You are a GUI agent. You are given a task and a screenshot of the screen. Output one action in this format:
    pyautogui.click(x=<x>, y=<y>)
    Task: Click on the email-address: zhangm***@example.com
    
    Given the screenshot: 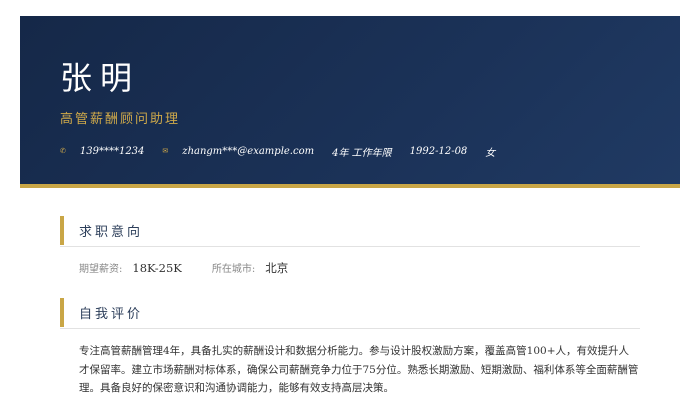 What is the action you would take?
    pyautogui.click(x=248, y=151)
    